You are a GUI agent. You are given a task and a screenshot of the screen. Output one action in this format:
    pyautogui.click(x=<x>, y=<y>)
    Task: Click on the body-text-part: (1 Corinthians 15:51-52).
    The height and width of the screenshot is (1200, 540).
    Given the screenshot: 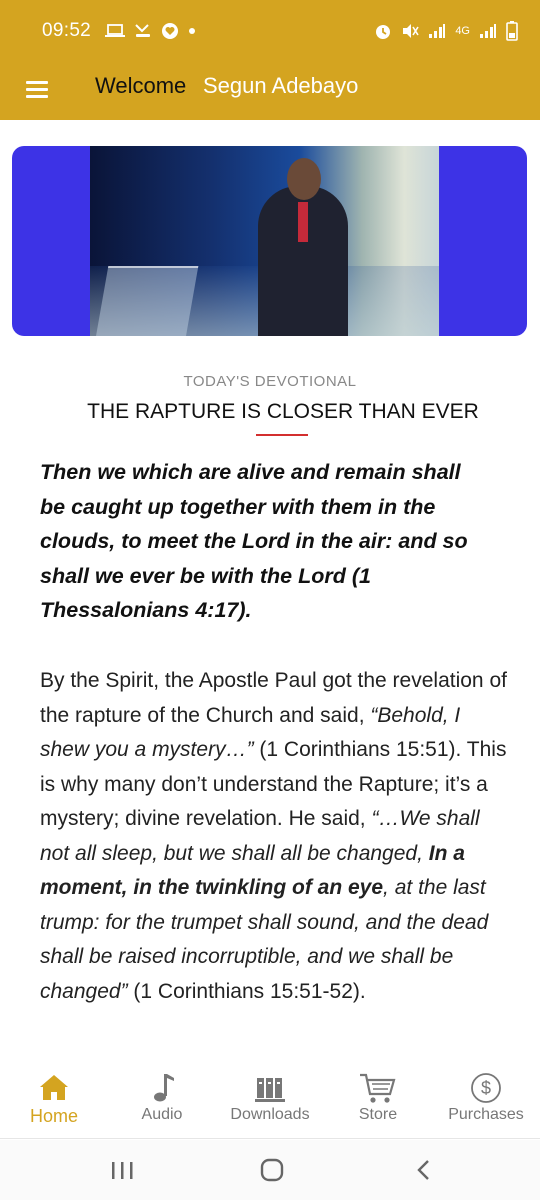 What is the action you would take?
    pyautogui.click(x=246, y=991)
    